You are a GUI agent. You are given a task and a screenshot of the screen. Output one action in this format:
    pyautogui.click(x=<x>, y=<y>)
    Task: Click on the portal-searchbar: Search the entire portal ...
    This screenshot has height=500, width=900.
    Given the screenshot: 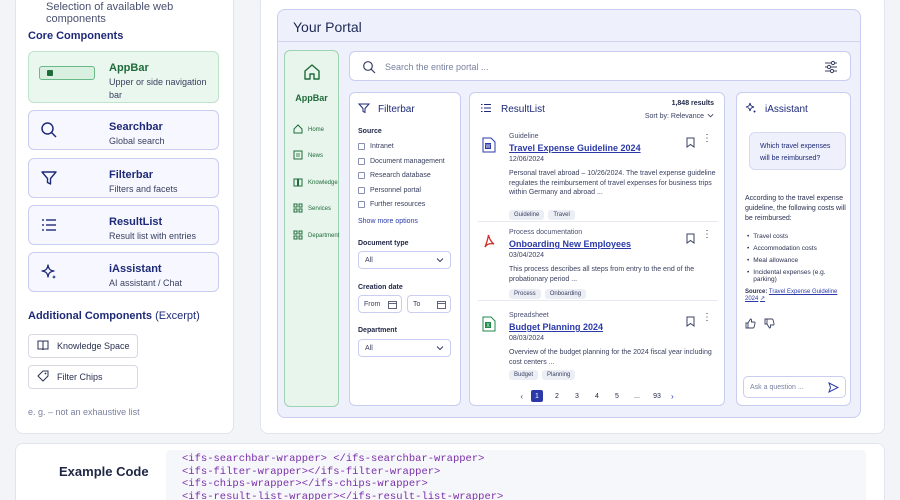 What is the action you would take?
    pyautogui.click(x=600, y=66)
    